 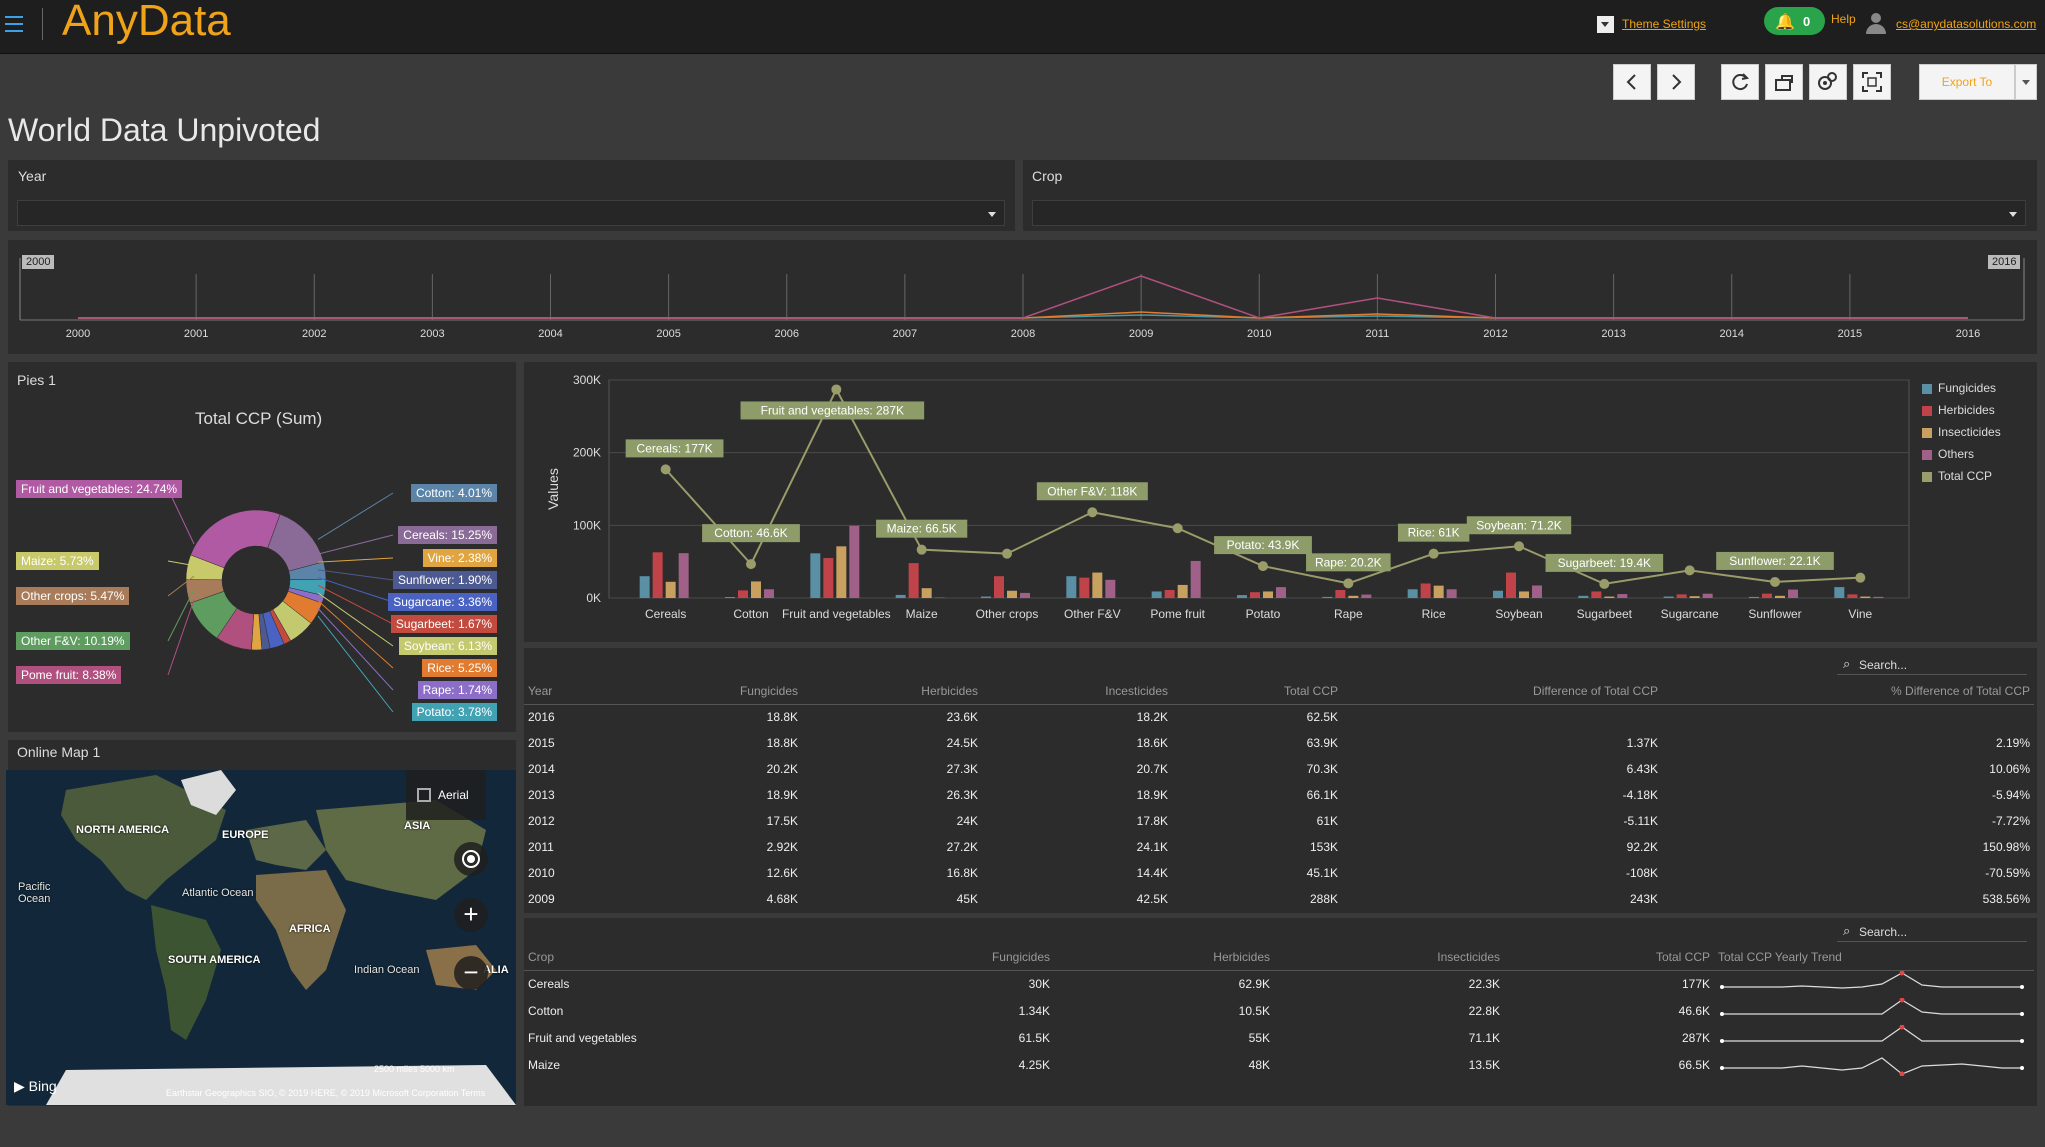 What do you see at coordinates (14, 26) in the screenshot?
I see `menu-icon` at bounding box center [14, 26].